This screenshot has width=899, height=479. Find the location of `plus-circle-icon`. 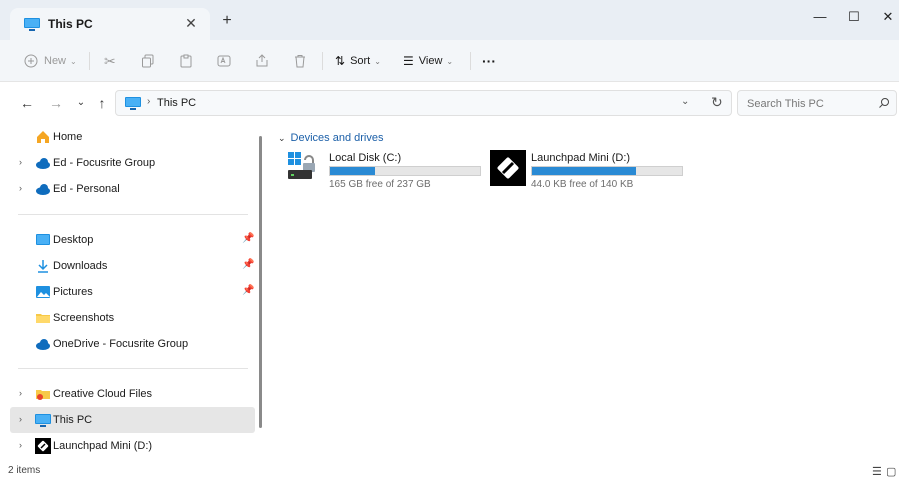

plus-circle-icon is located at coordinates (31, 61).